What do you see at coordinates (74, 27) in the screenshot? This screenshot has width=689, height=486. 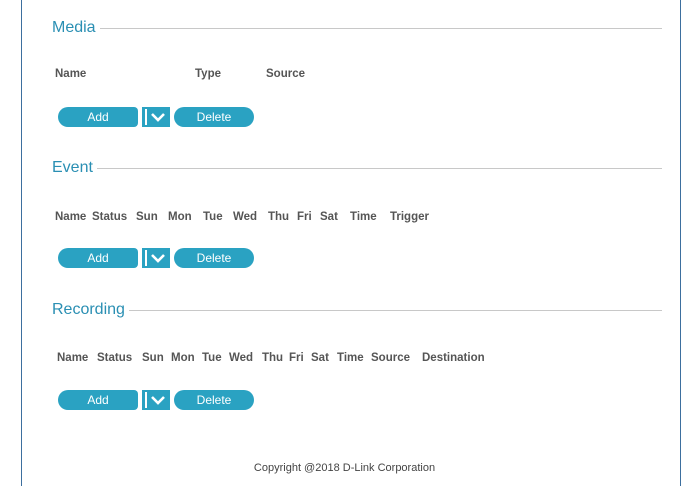 I see `section-title-media-label: Media` at bounding box center [74, 27].